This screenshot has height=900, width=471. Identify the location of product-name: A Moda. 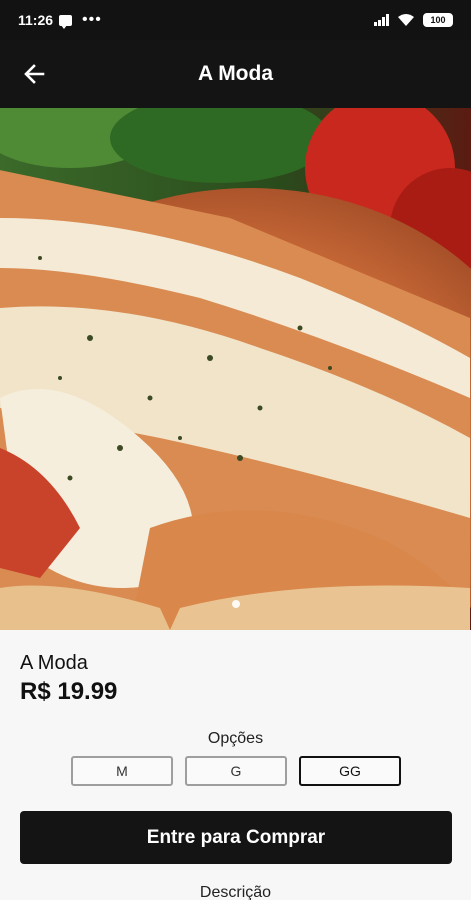
(54, 663).